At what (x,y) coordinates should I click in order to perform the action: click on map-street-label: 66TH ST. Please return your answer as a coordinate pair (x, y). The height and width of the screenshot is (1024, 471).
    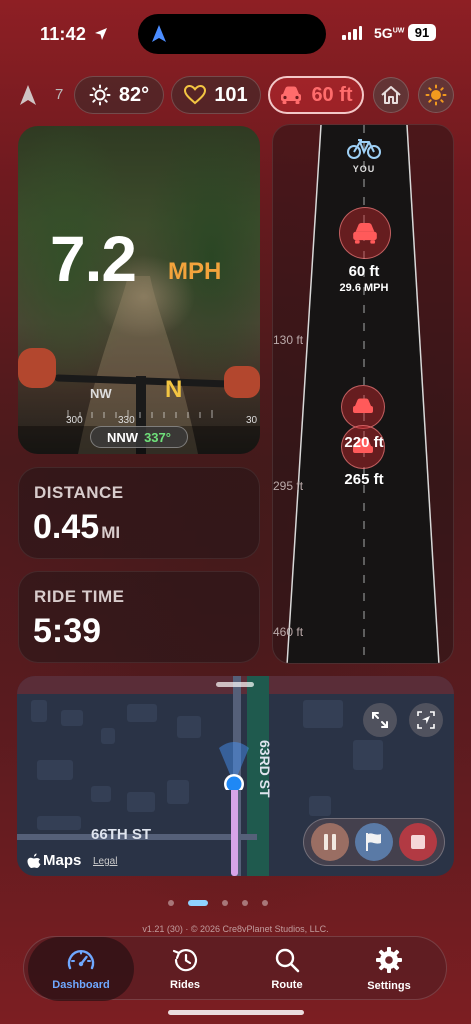
    Looking at the image, I should click on (121, 834).